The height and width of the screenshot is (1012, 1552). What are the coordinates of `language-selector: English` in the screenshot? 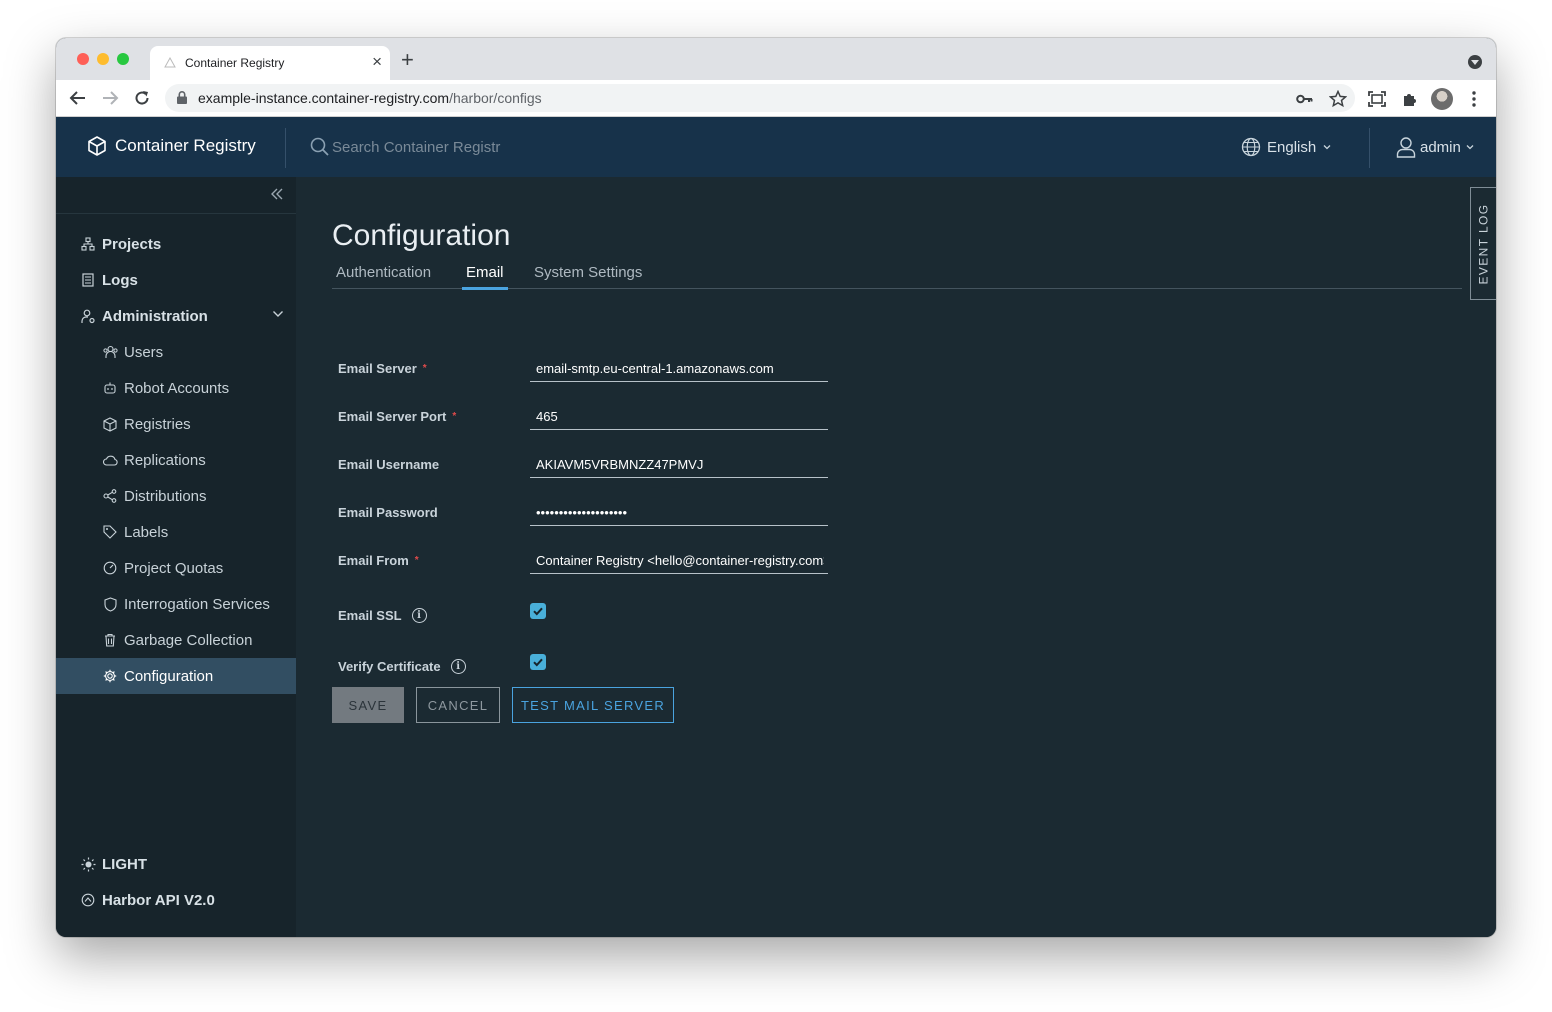 It's located at (1286, 147).